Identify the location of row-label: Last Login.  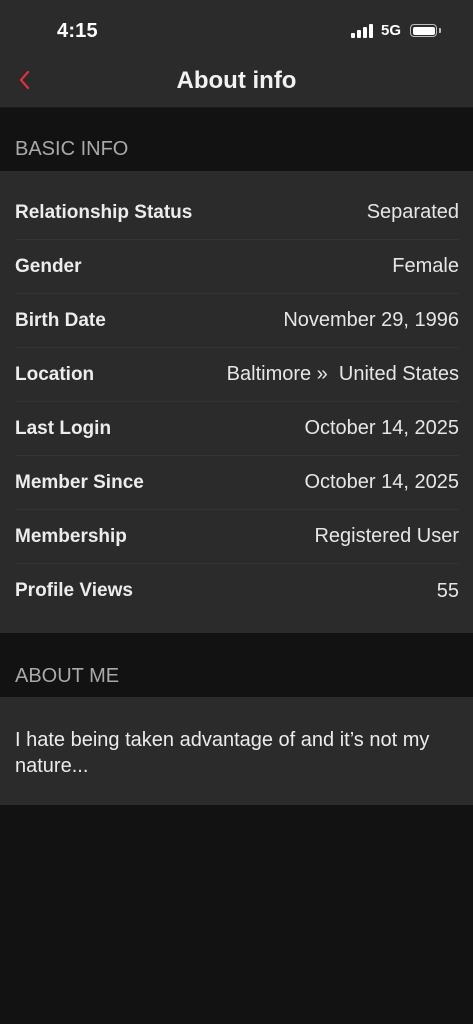
(63, 428).